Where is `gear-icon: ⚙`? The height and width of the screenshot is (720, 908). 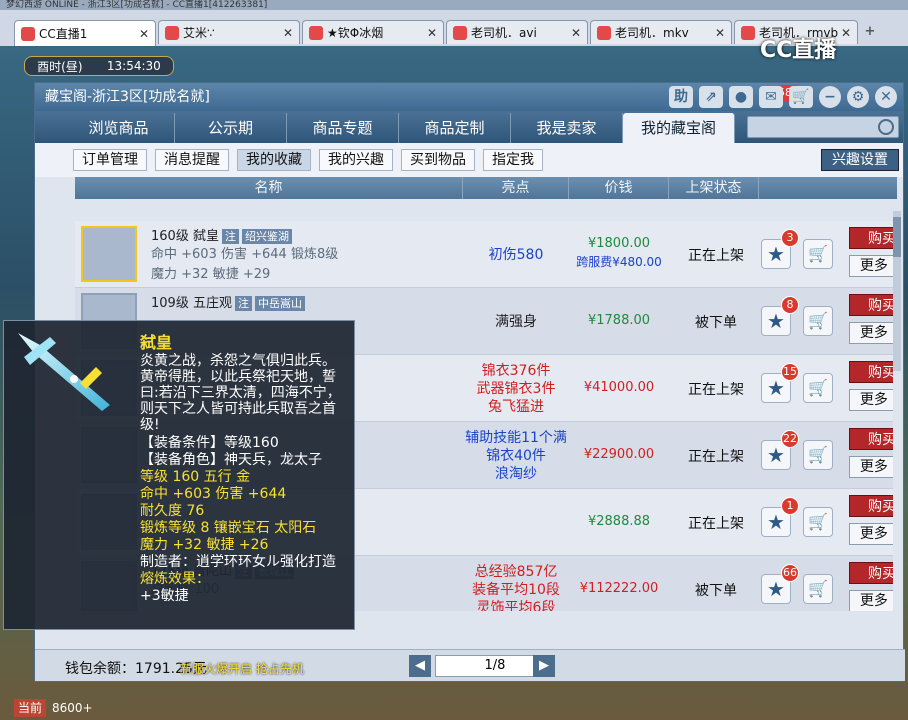 gear-icon: ⚙ is located at coordinates (858, 97).